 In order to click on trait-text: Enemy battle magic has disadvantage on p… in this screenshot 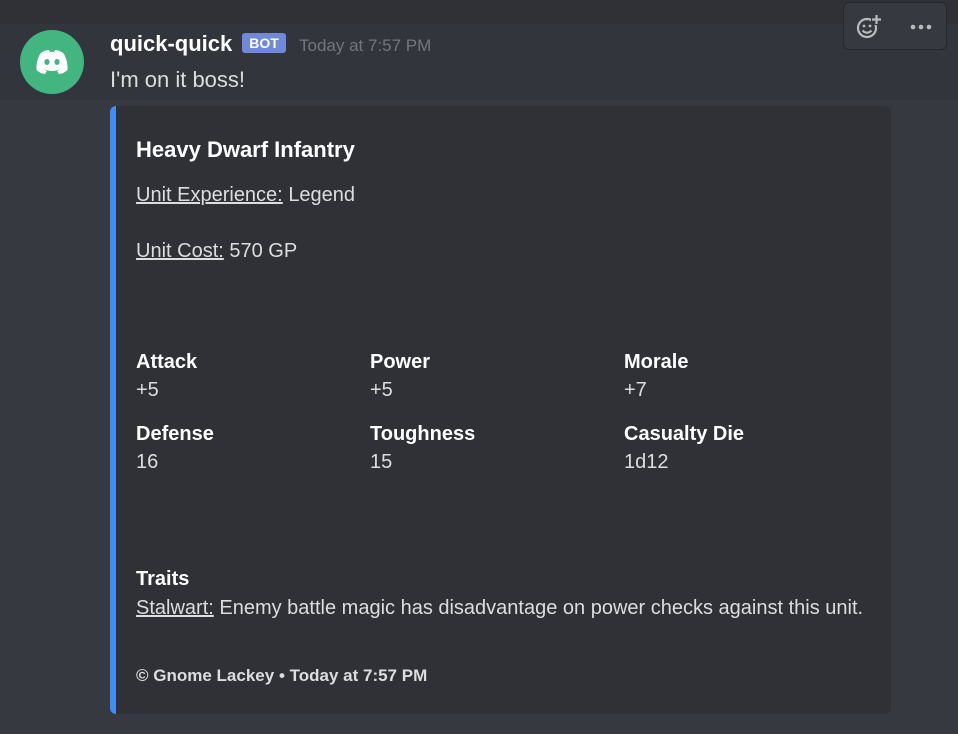, I will do `click(541, 608)`.